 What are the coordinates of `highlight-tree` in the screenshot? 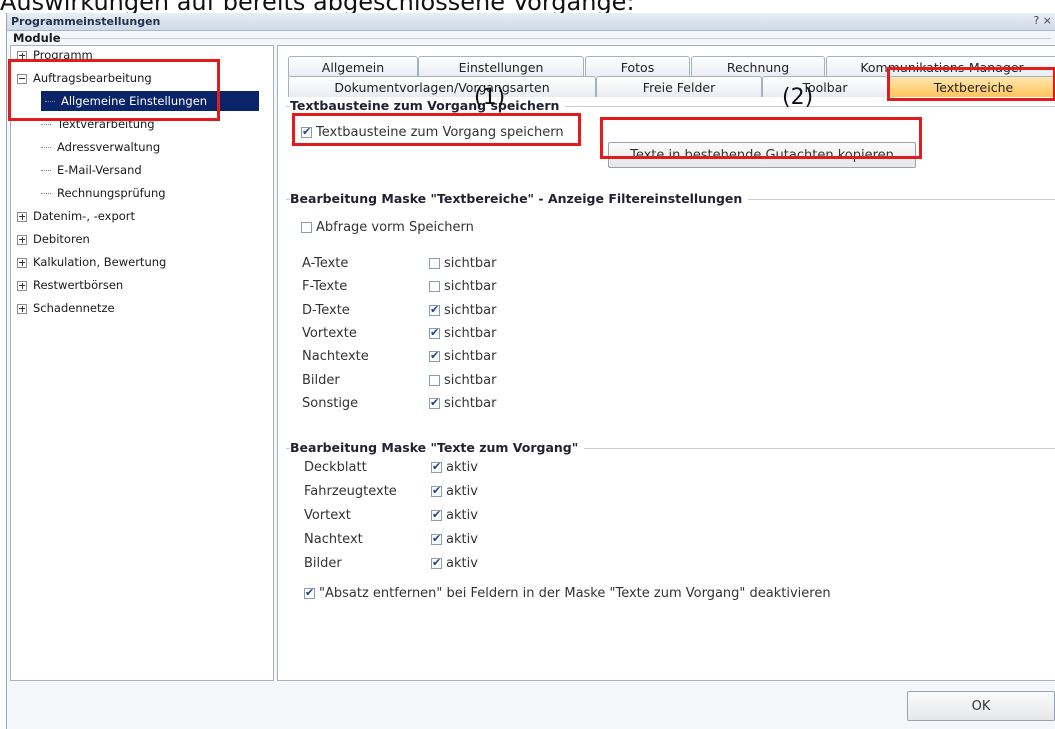 It's located at (114, 90).